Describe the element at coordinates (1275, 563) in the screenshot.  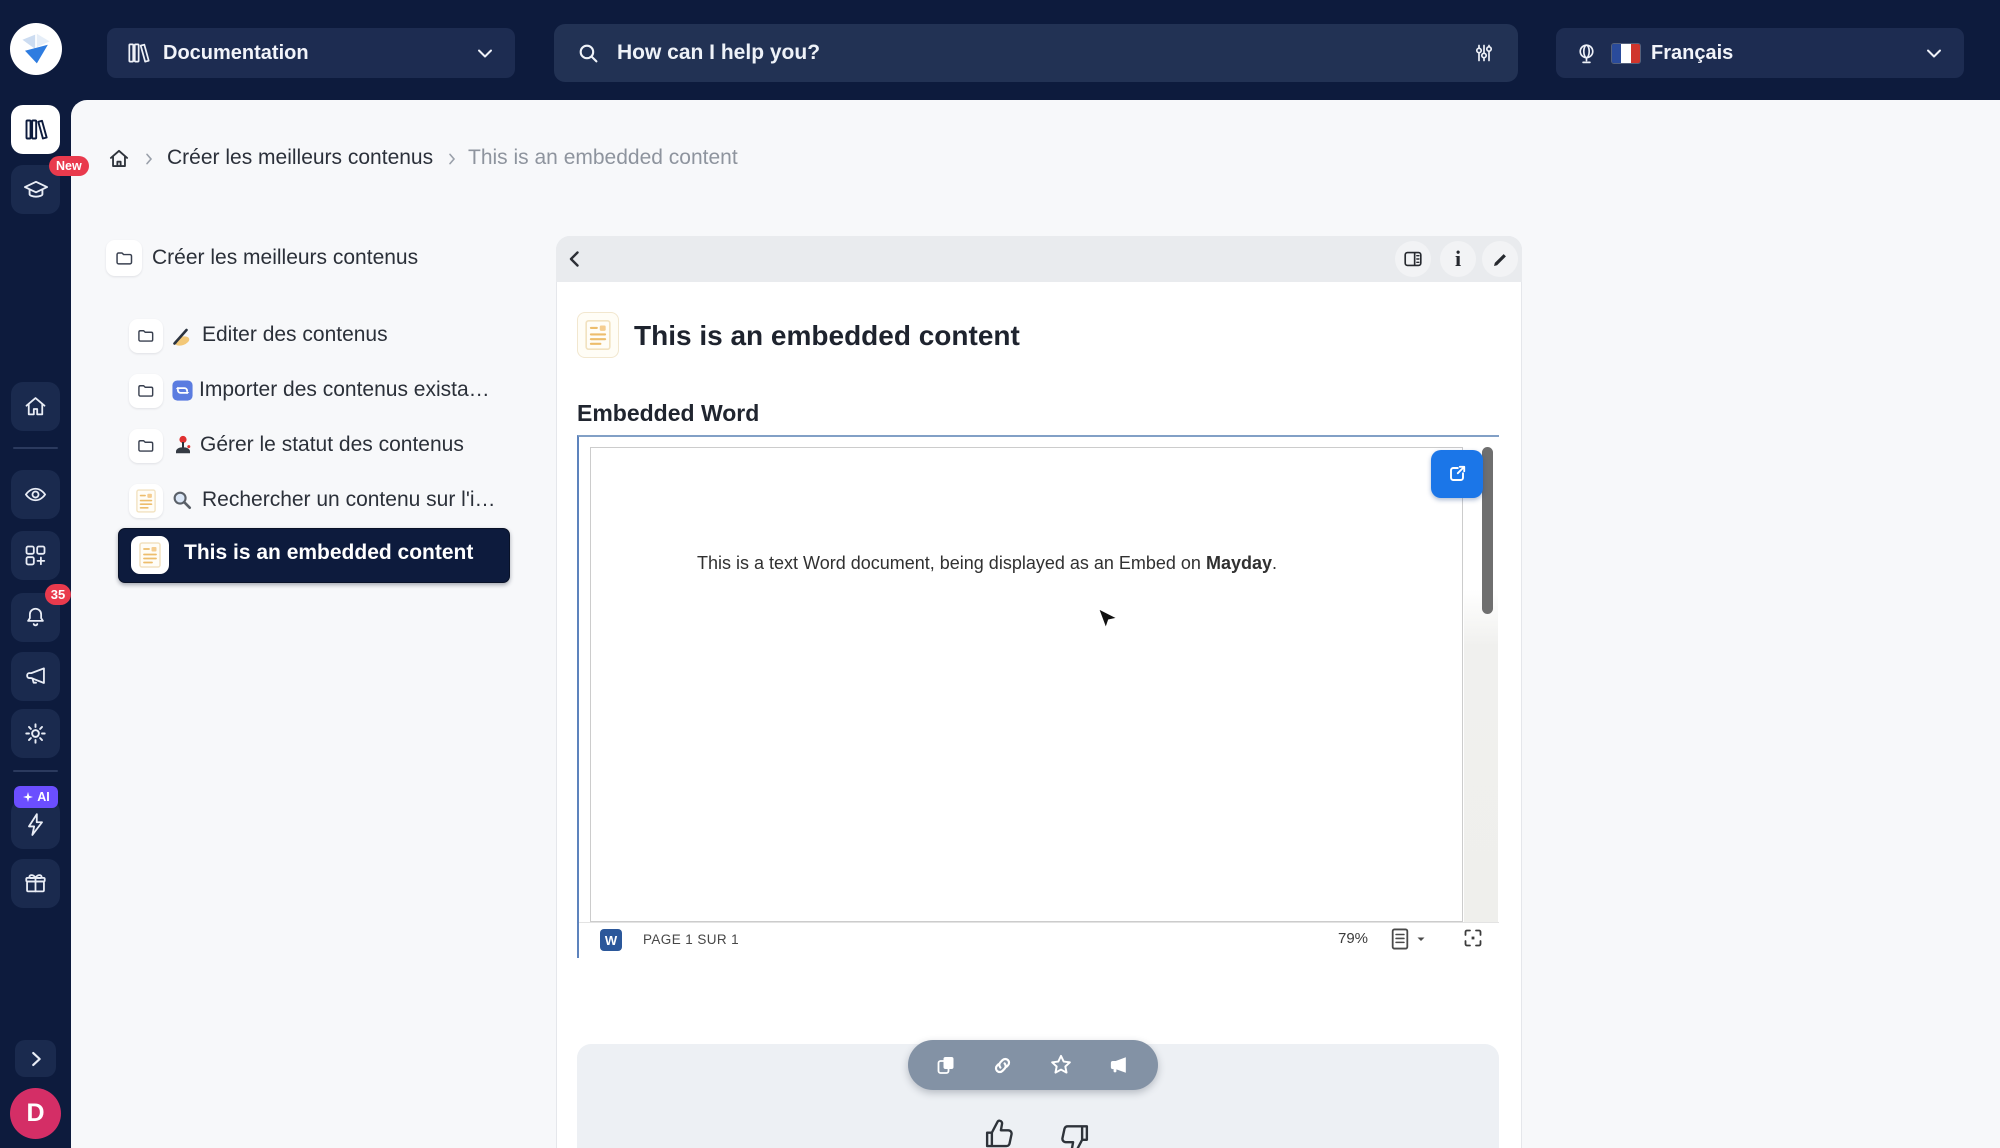
I see `doc-text-end: .` at that location.